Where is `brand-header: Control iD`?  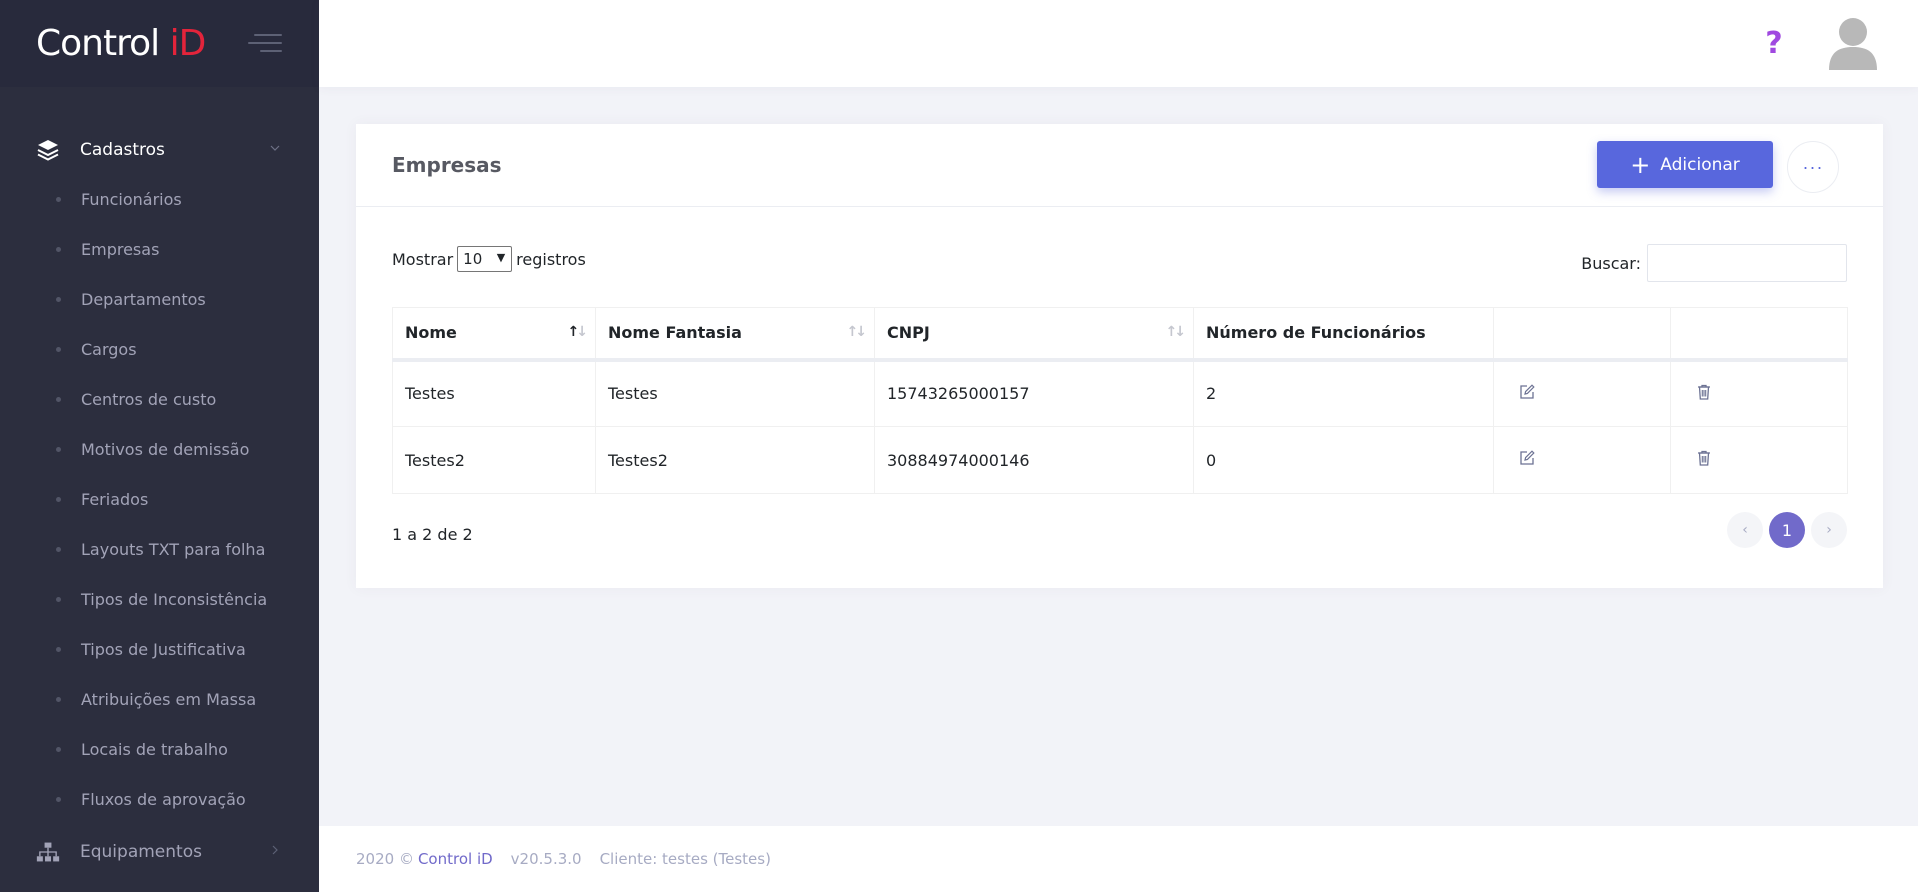
brand-header: Control iD is located at coordinates (159, 43).